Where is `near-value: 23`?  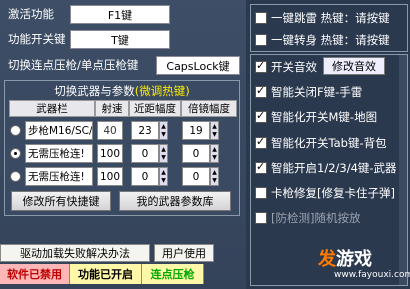
near-value: 23 is located at coordinates (145, 130).